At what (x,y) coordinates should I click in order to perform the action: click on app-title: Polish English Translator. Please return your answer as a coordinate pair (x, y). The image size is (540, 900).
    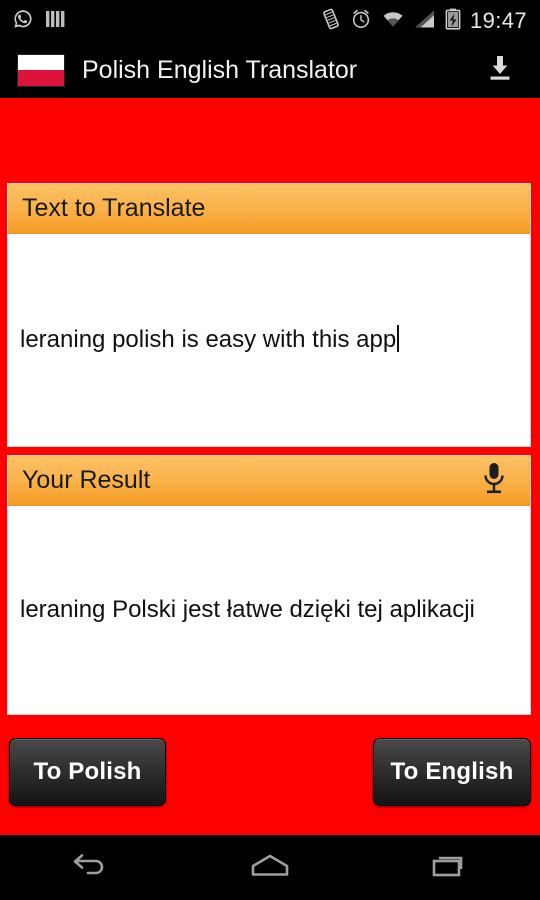
    Looking at the image, I should click on (220, 69).